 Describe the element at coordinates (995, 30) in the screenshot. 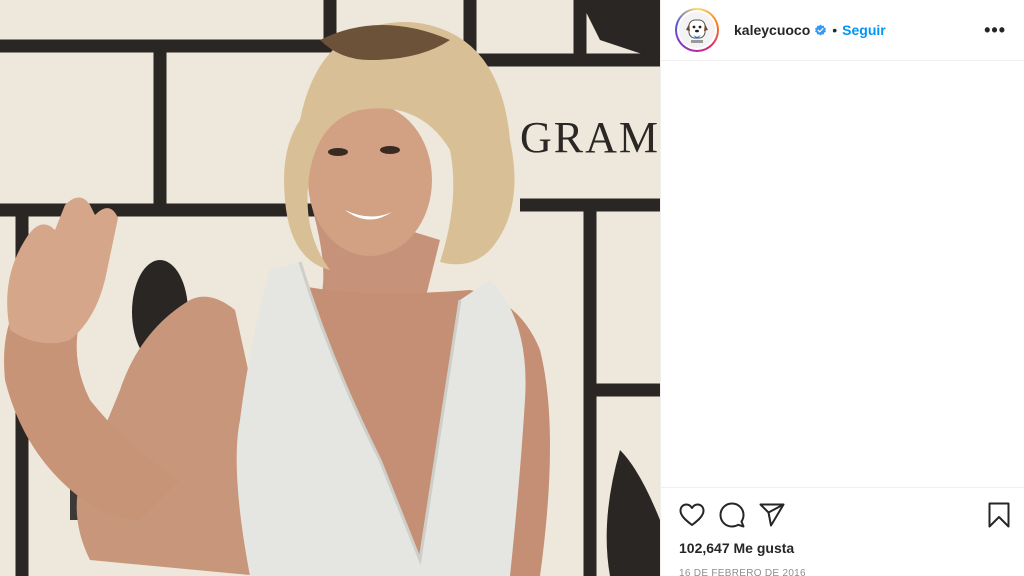

I see `more-options-icon: •••` at that location.